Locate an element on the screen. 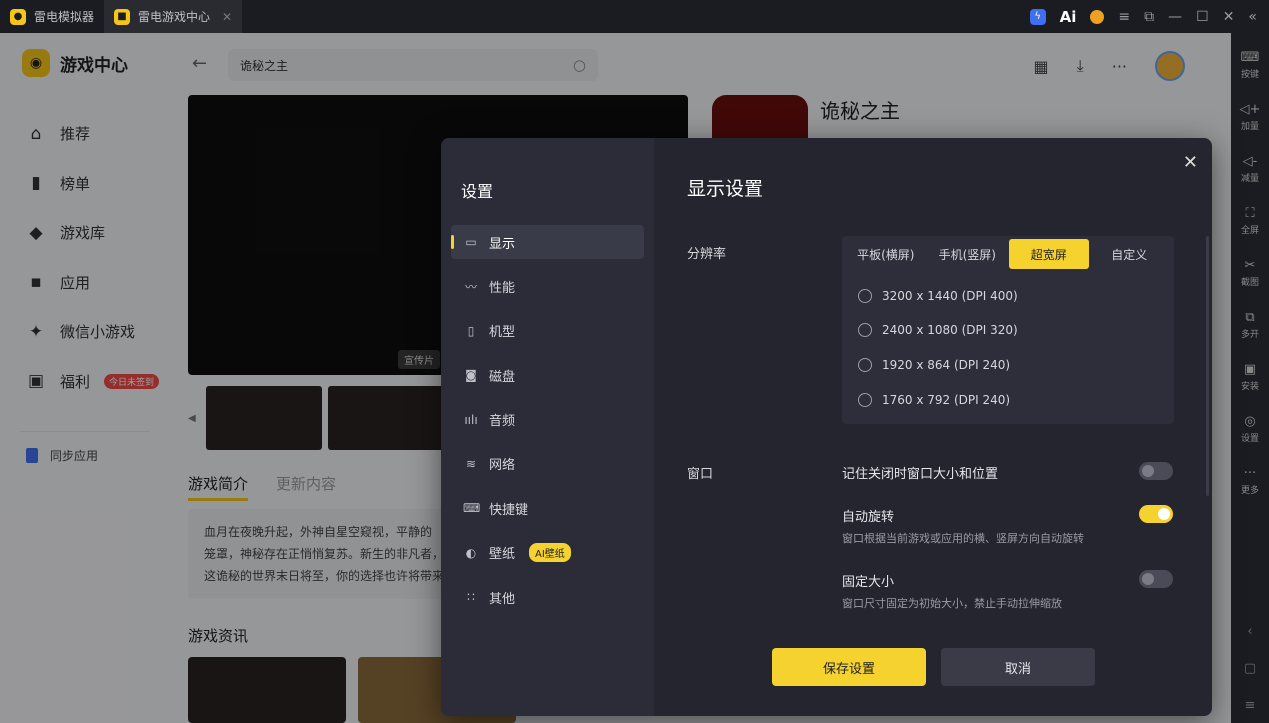 This screenshot has height=723, width=1269. toolbar-label: 安装 is located at coordinates (1249, 386).